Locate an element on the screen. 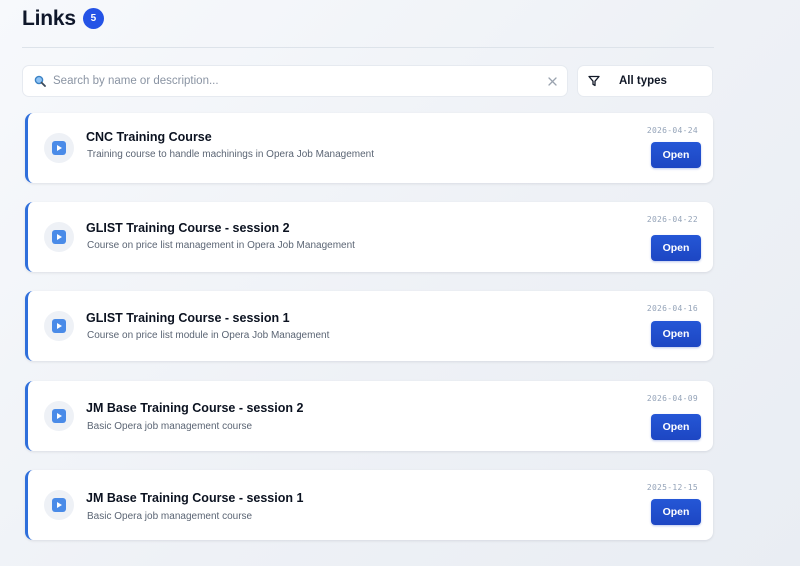 The width and height of the screenshot is (800, 566). link-title: JM Base Training Course - session 1 is located at coordinates (195, 498).